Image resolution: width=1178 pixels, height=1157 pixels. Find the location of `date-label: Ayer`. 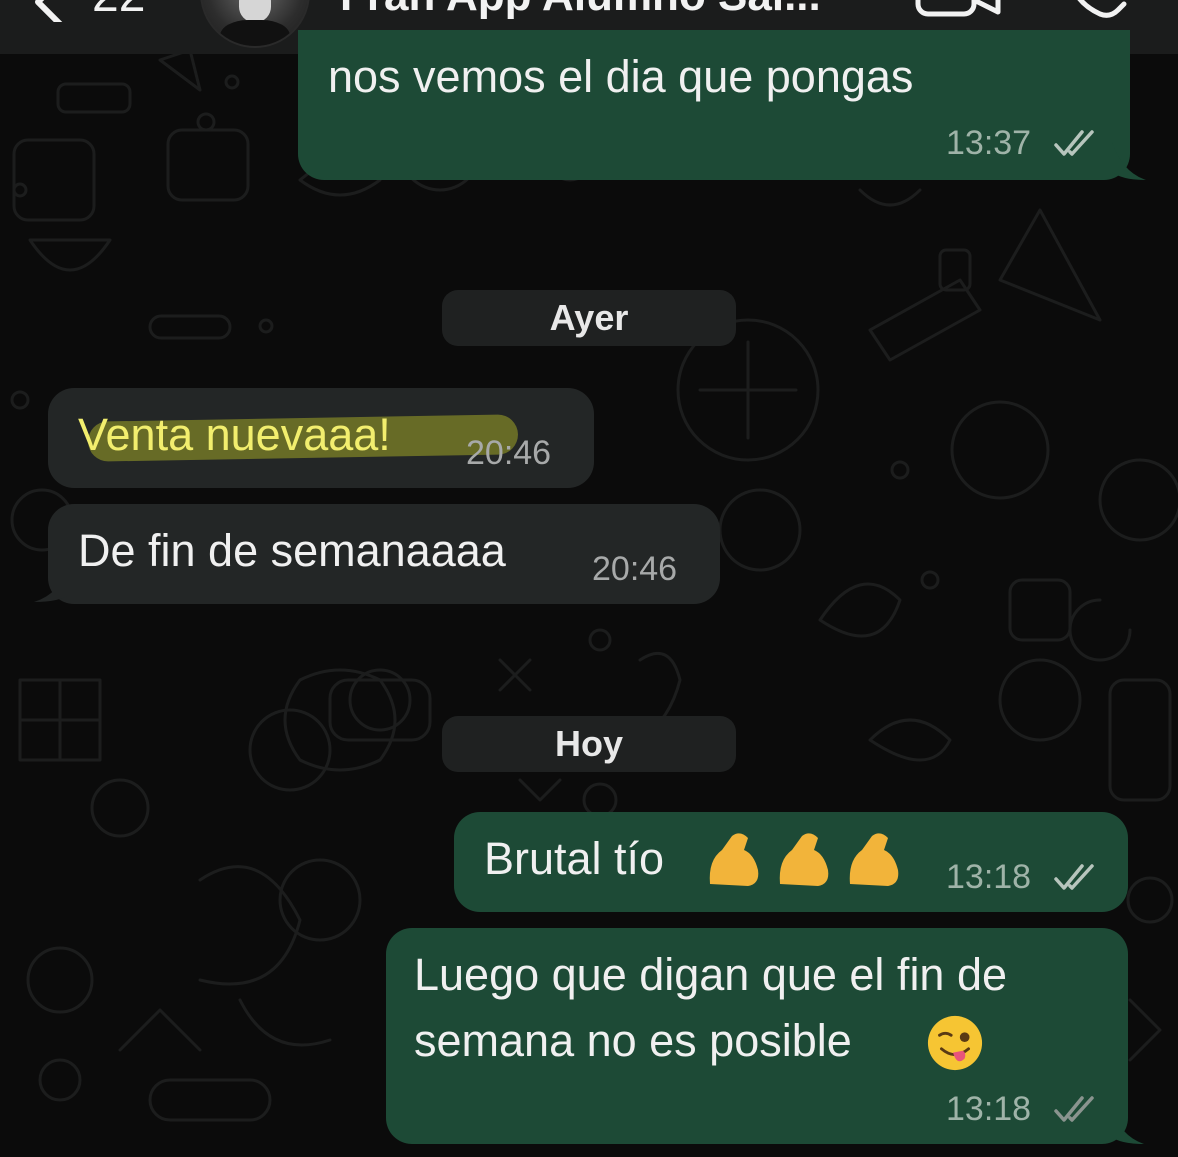

date-label: Ayer is located at coordinates (589, 317).